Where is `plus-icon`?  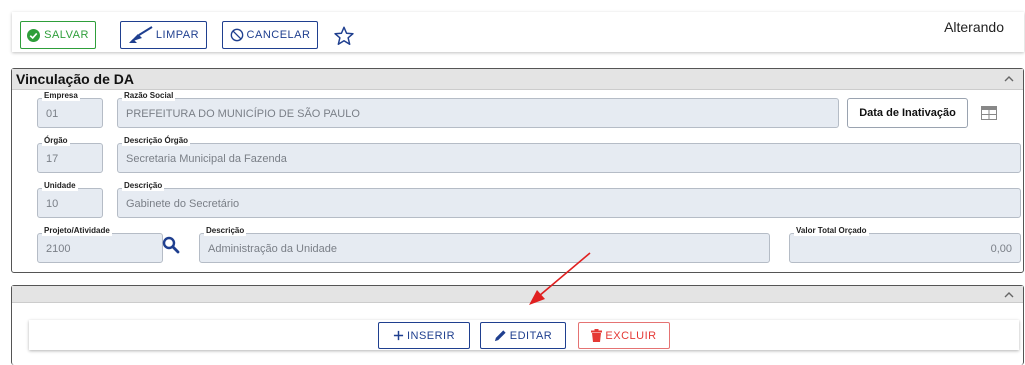
plus-icon is located at coordinates (398, 335).